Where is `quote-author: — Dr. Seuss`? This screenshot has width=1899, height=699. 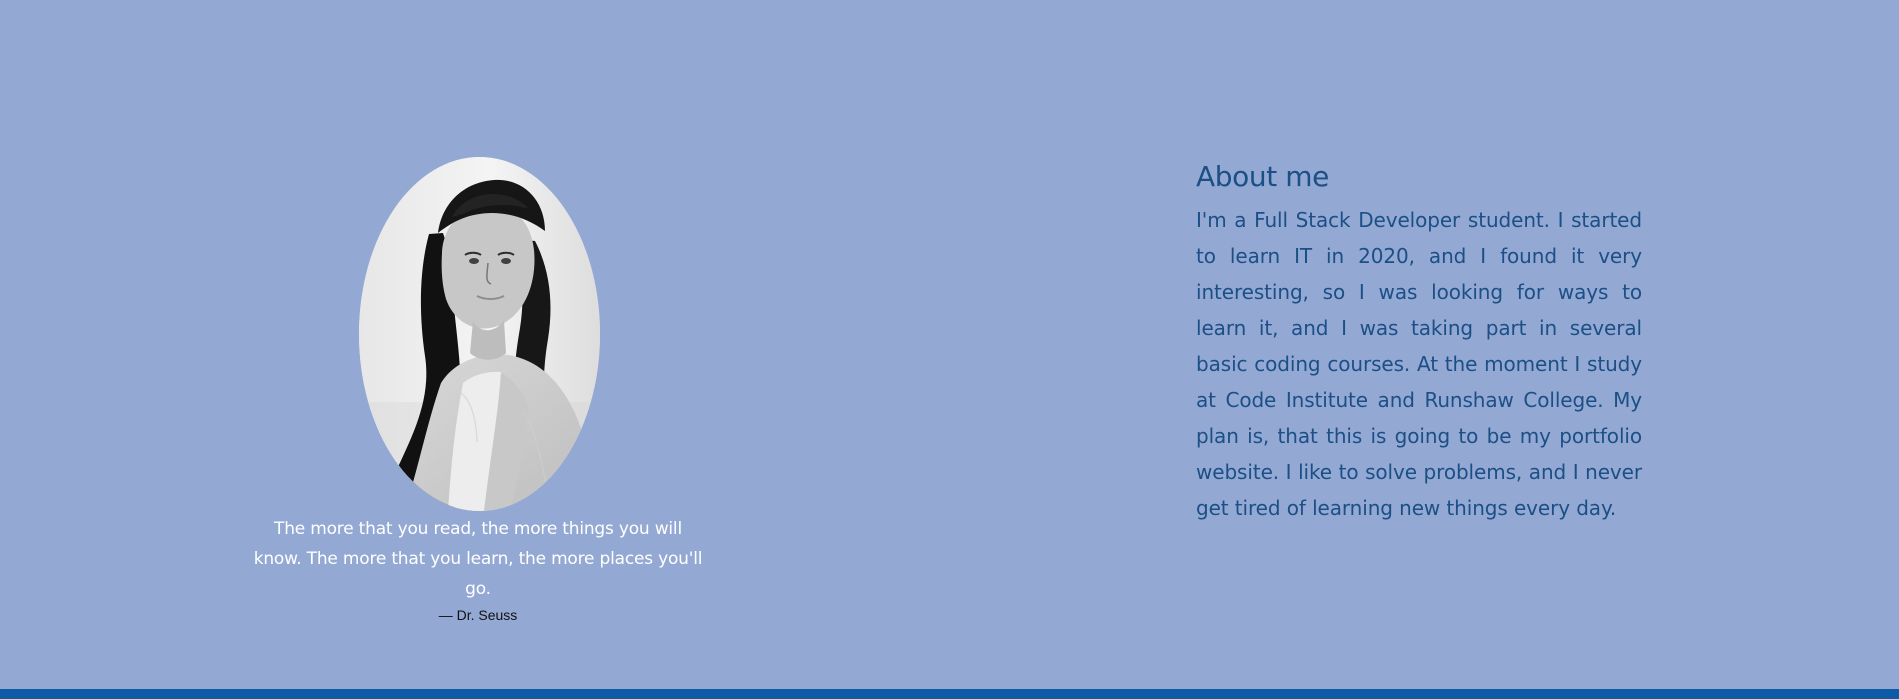
quote-author: — Dr. Seuss is located at coordinates (478, 615).